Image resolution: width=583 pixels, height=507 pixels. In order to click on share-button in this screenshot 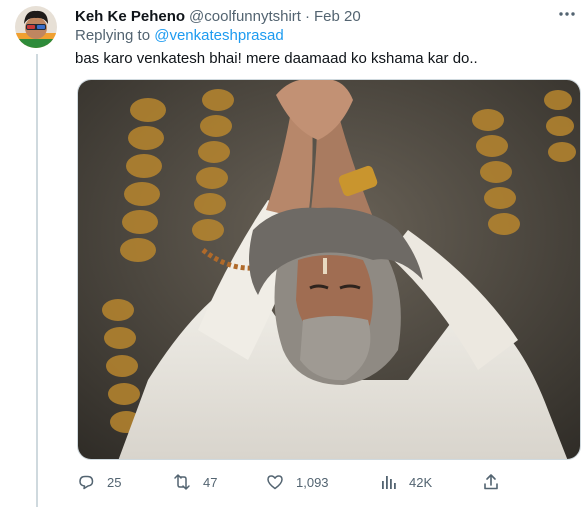, I will do `click(491, 482)`.